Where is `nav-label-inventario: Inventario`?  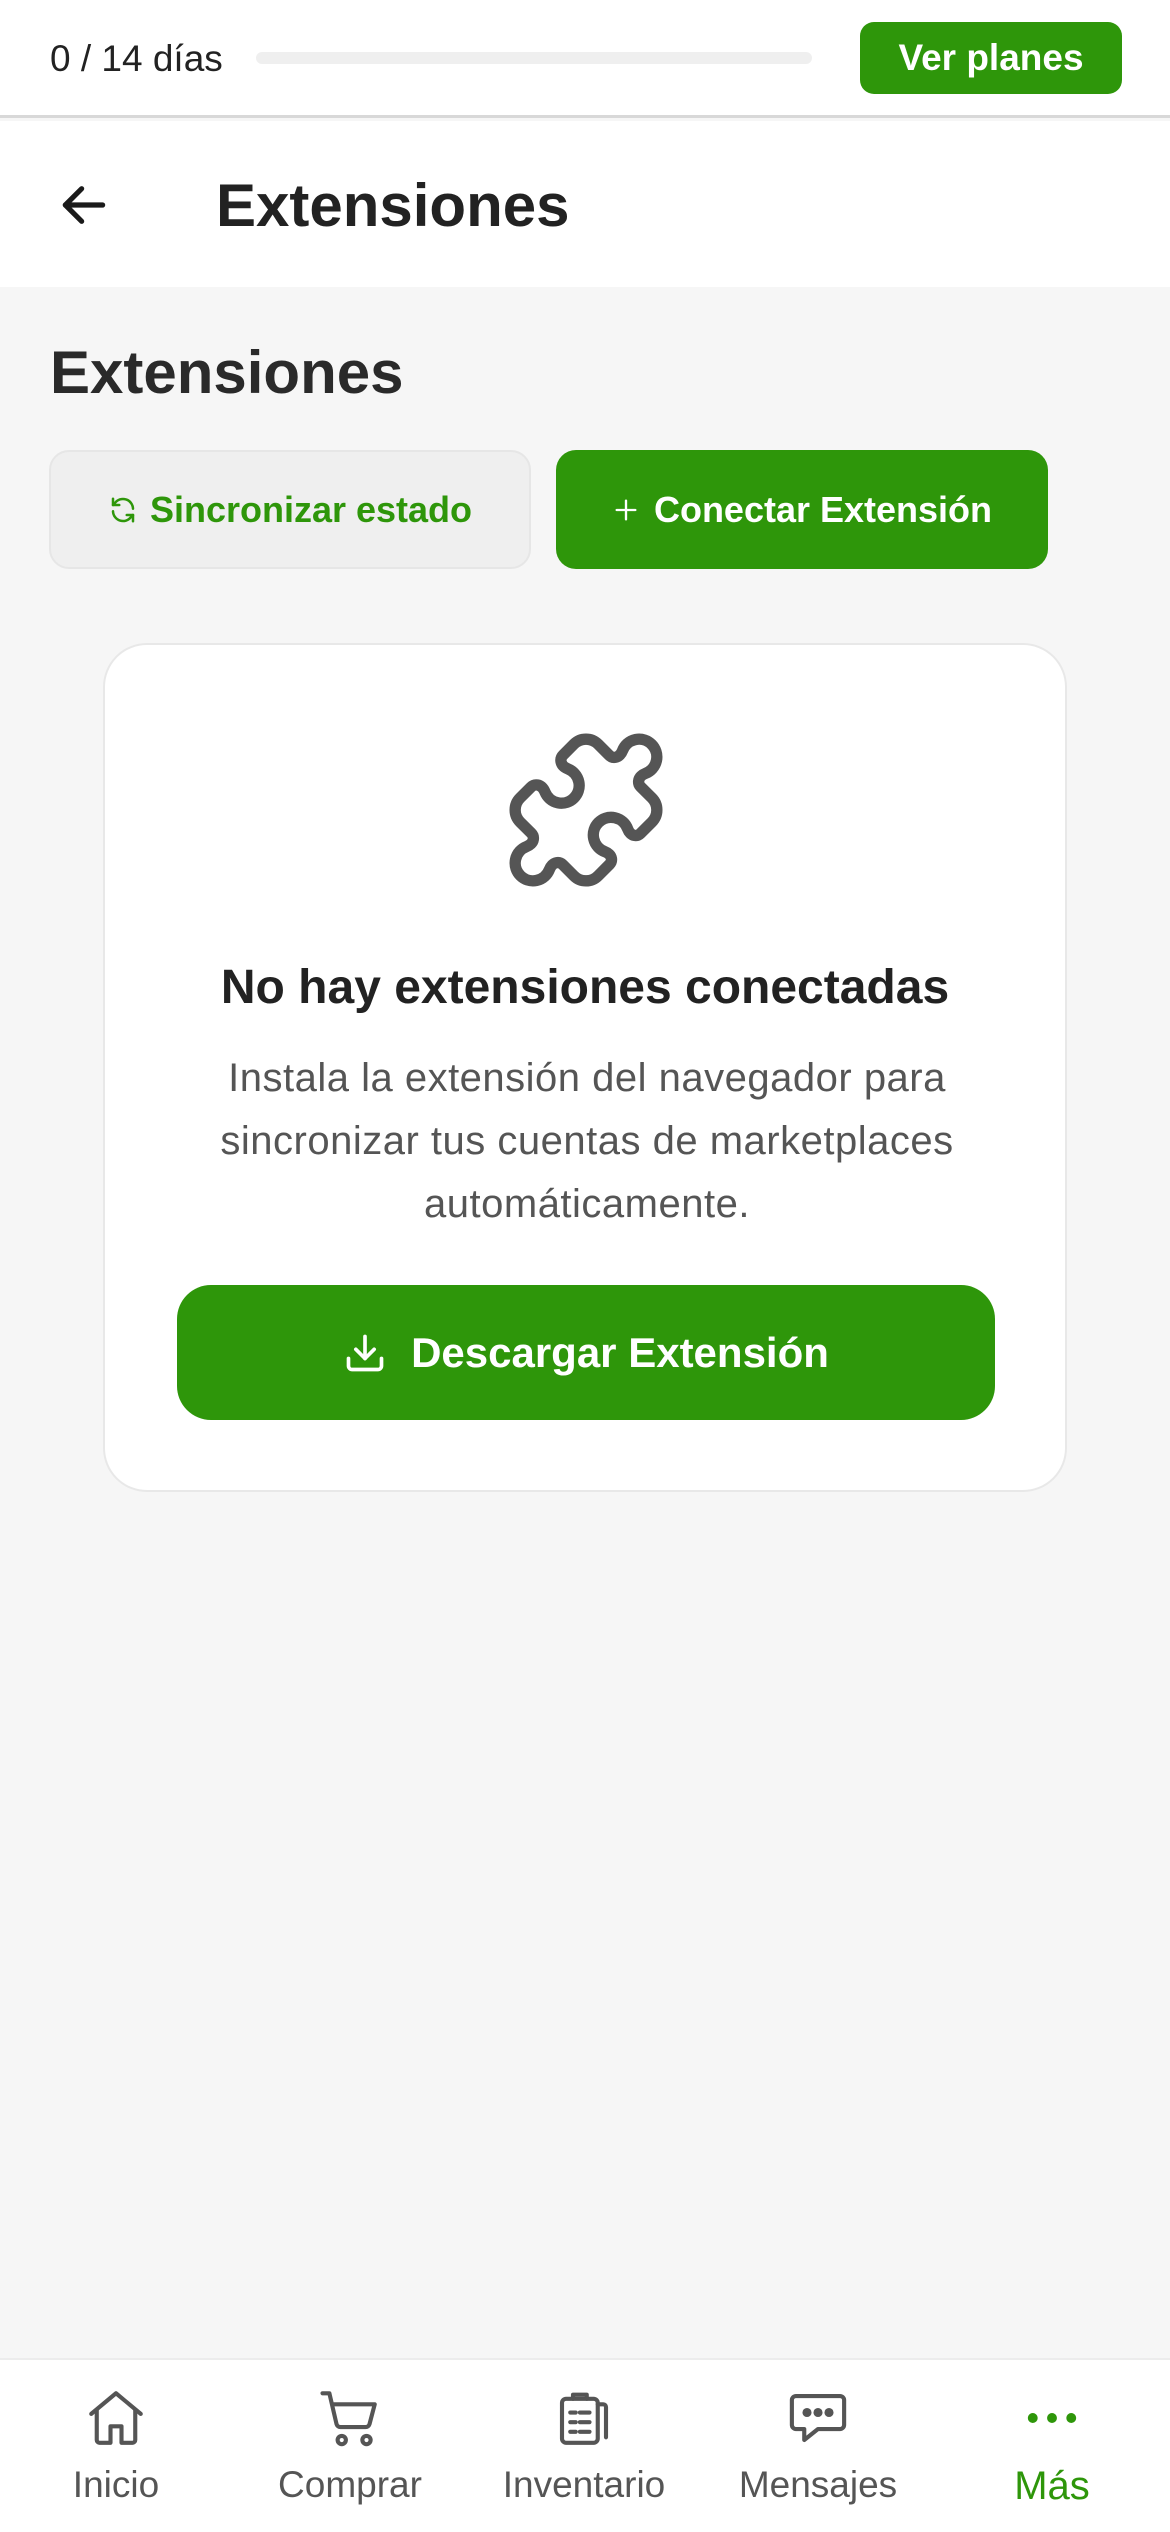
nav-label-inventario: Inventario is located at coordinates (584, 2484).